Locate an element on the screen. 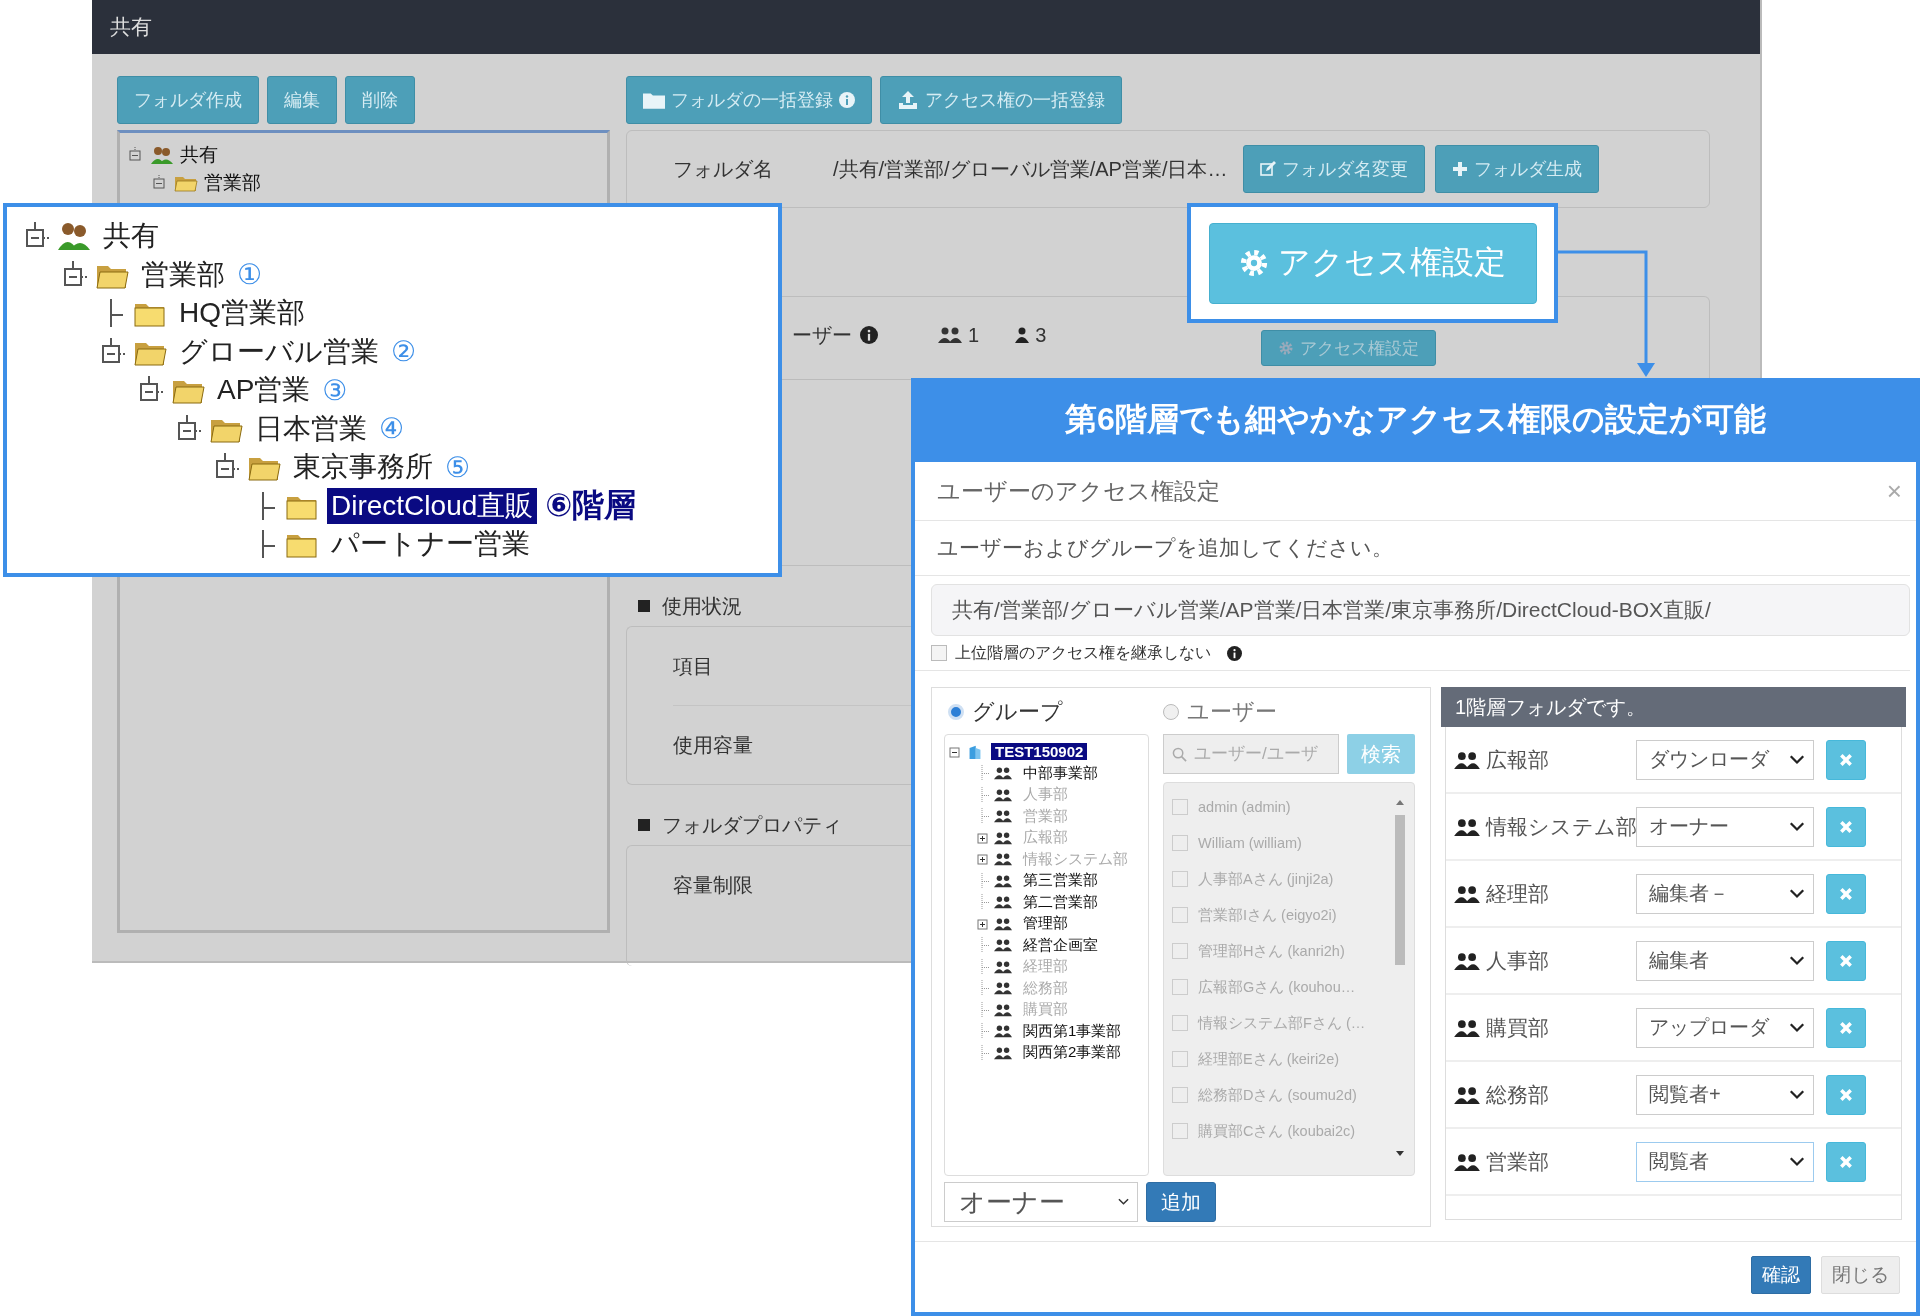  role-dropdown: 閲覧者+ is located at coordinates (1725, 1094).